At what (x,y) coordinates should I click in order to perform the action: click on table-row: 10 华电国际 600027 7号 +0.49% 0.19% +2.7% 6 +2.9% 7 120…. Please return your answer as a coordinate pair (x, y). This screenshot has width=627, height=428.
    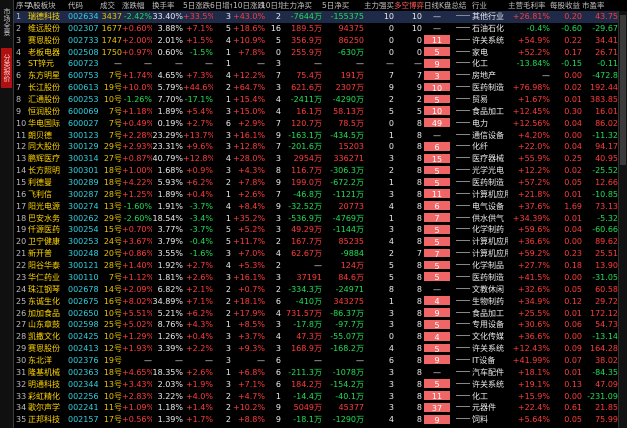
    Looking at the image, I should click on (320, 124).